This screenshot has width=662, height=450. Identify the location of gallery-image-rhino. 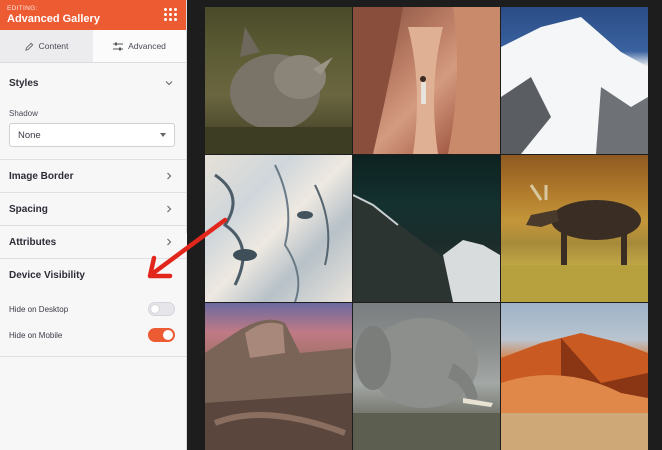
(278, 80).